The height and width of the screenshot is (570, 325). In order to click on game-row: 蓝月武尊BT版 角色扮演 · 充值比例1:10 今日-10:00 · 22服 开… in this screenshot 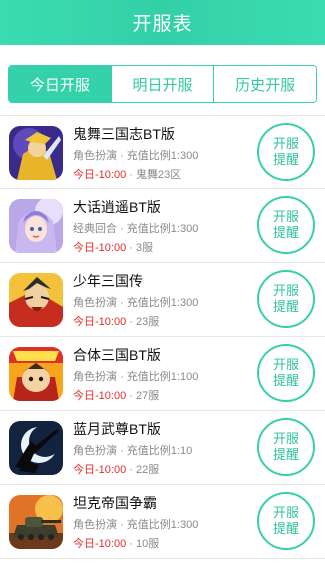, I will do `click(162, 448)`.